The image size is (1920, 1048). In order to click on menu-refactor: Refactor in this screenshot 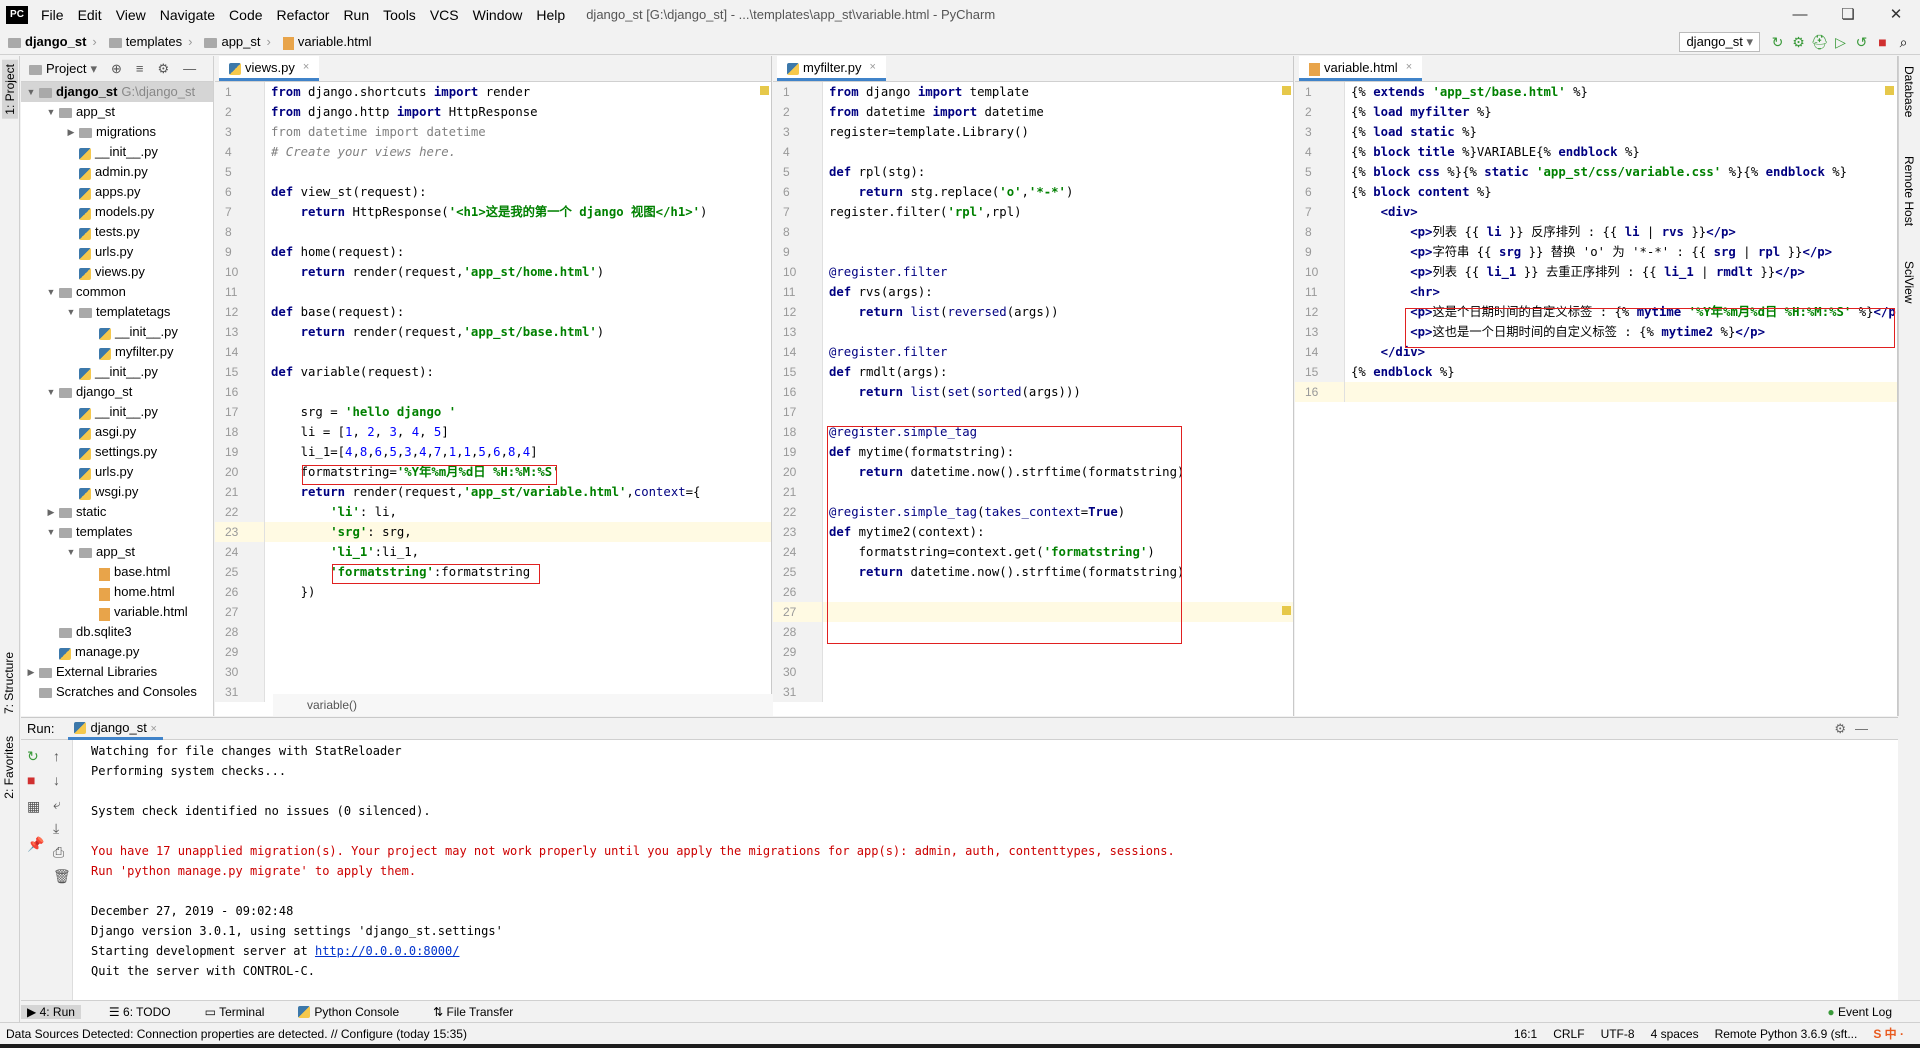, I will do `click(303, 15)`.